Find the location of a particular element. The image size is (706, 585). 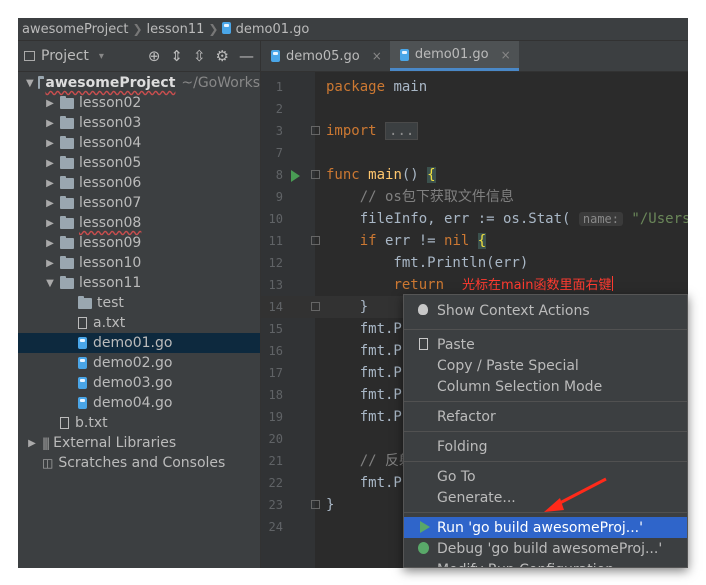

editor-tab: demo05.go × is located at coordinates (325, 56).